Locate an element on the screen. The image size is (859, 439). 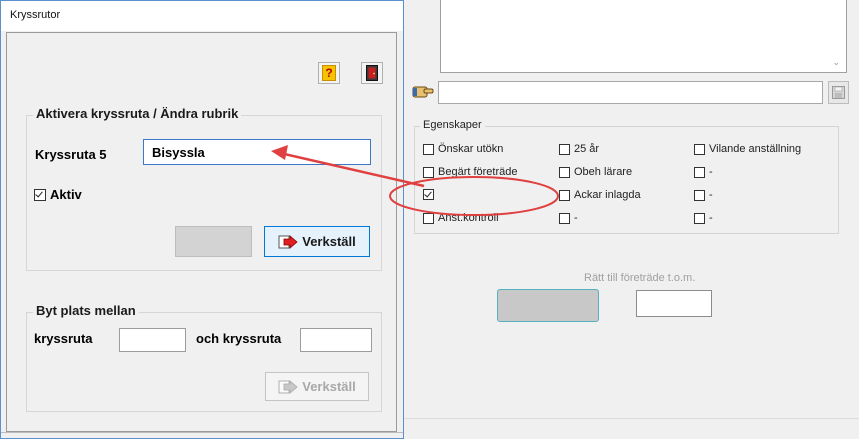
apply-button-label: Verkställ is located at coordinates (329, 241).